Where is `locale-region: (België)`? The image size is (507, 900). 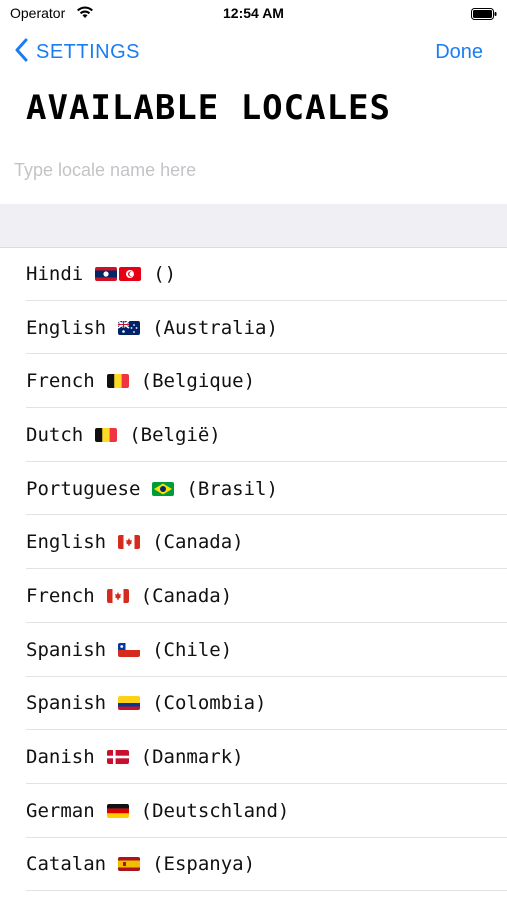 locale-region: (België) is located at coordinates (175, 434).